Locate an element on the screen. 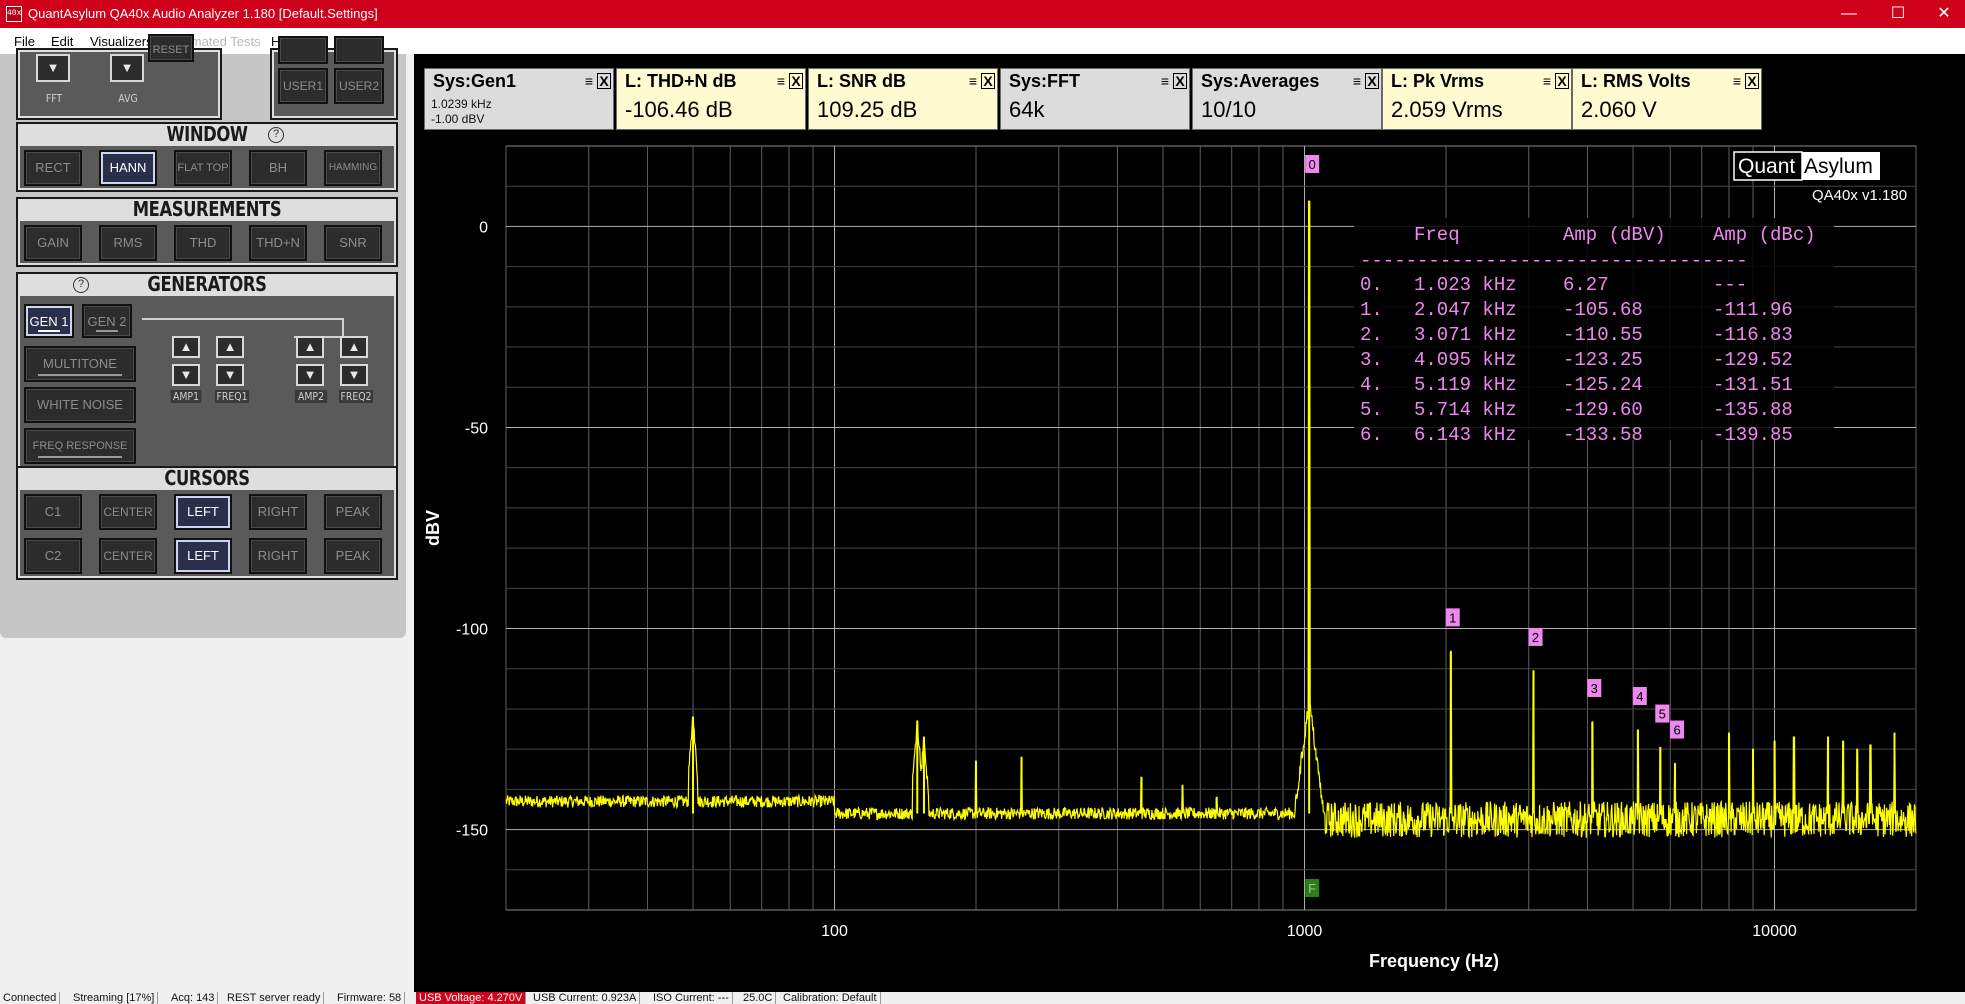  logo-asylum: Asylum is located at coordinates (1838, 166).